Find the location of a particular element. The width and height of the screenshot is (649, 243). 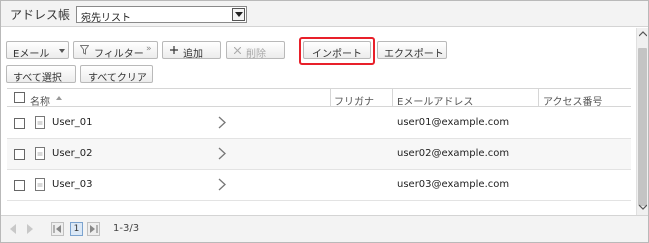

x-icon is located at coordinates (237, 50).